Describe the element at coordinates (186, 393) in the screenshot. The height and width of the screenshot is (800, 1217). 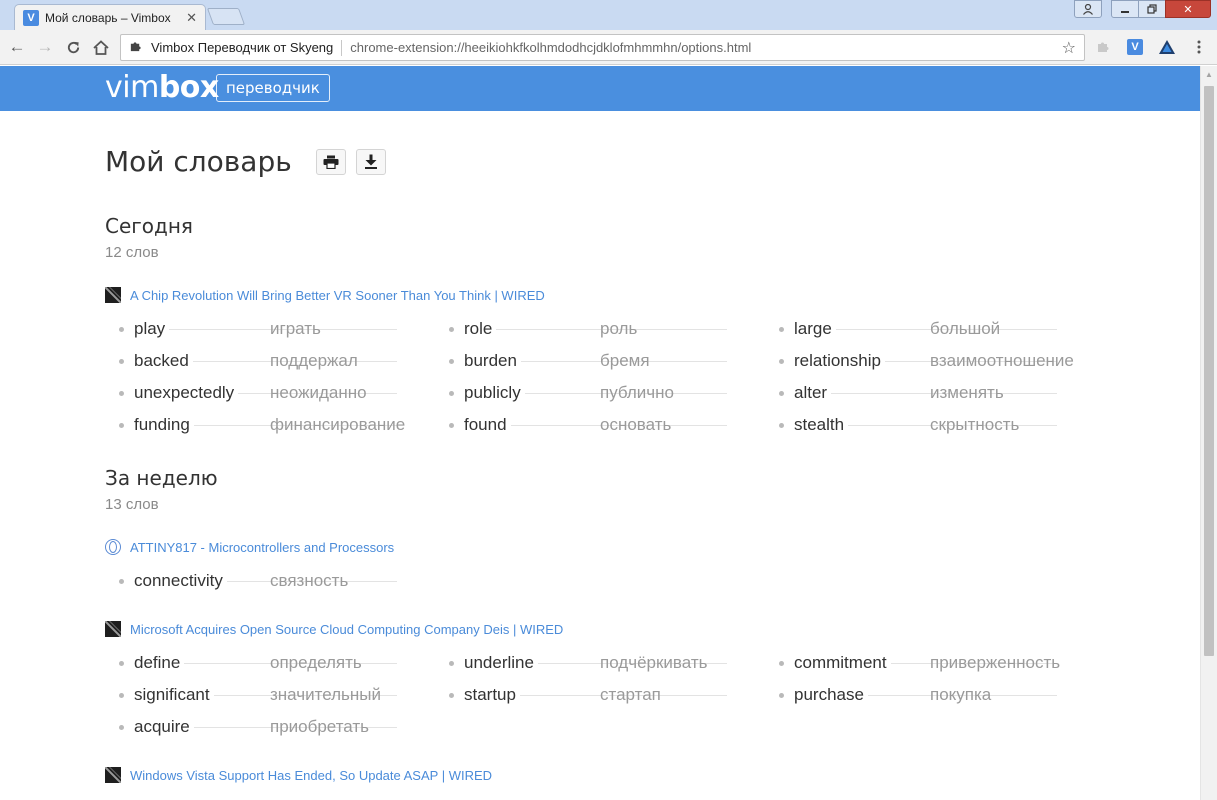
I see `word-term: unexpectedly` at that location.